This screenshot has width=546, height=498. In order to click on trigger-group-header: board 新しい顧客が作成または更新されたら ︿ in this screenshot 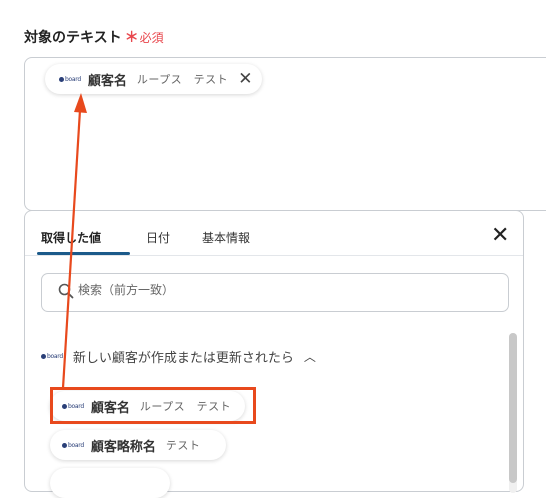, I will do `click(178, 356)`.